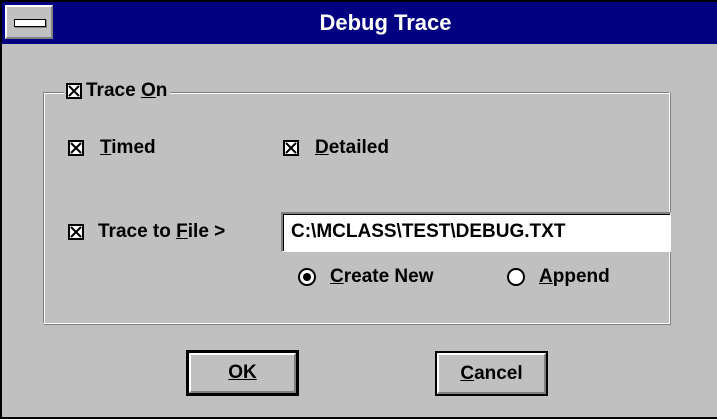  What do you see at coordinates (385, 22) in the screenshot?
I see `window-title: Debug Trace` at bounding box center [385, 22].